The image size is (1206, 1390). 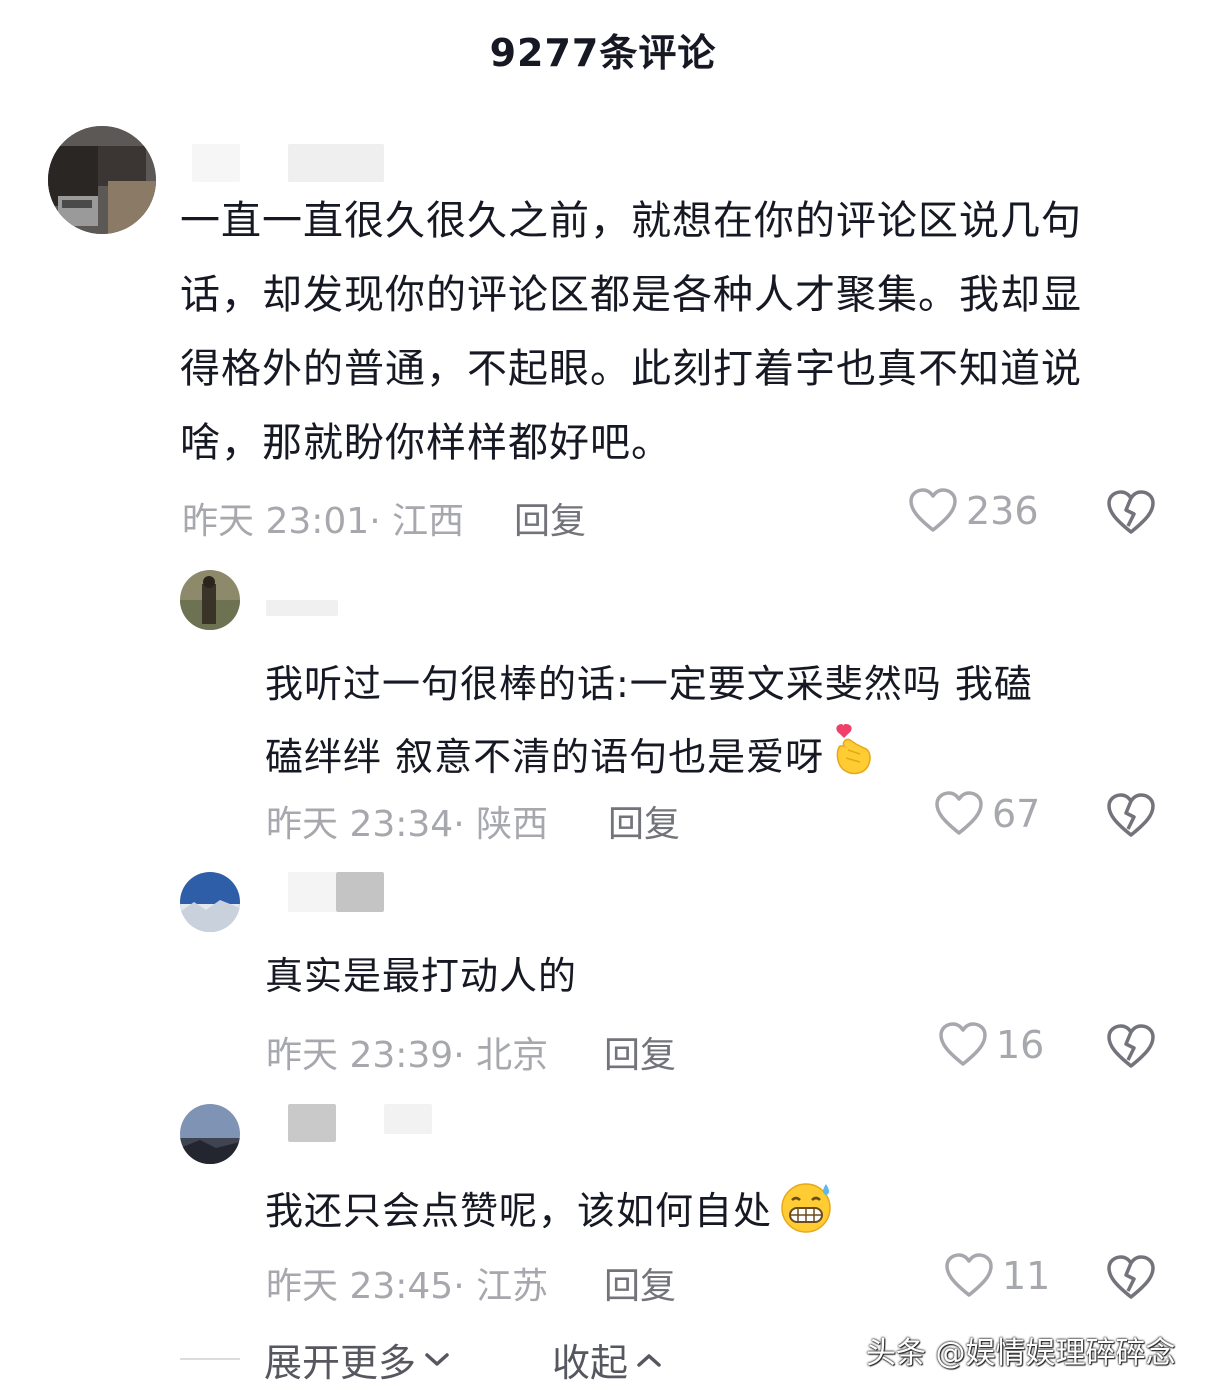 What do you see at coordinates (631, 295) in the screenshot?
I see `comment-line: 话，却发现你的评论区都是各种人才聚集。我却显` at bounding box center [631, 295].